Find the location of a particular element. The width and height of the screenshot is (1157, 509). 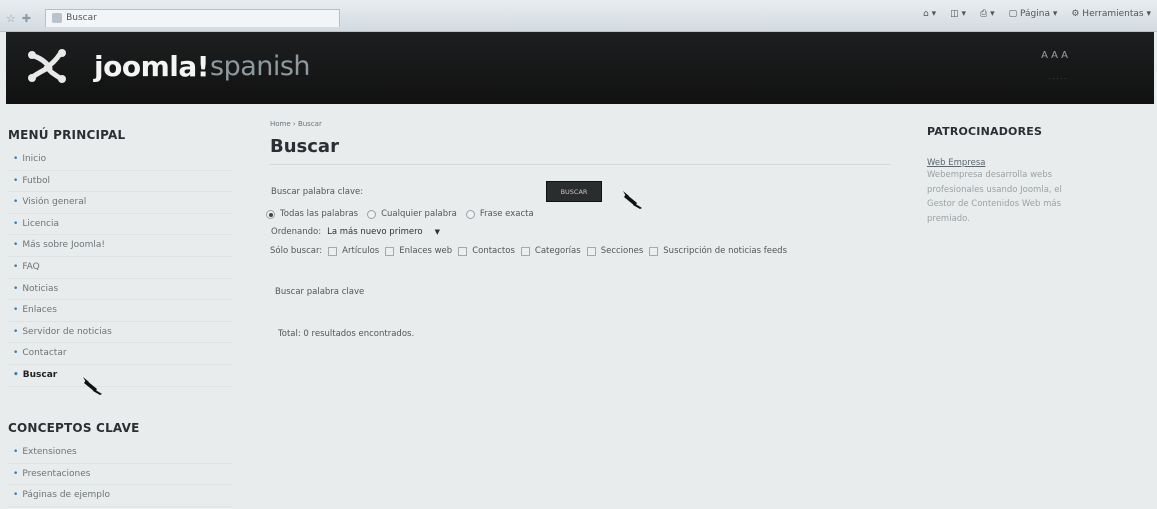

home-icon: ⌂ ▾ is located at coordinates (929, 14).